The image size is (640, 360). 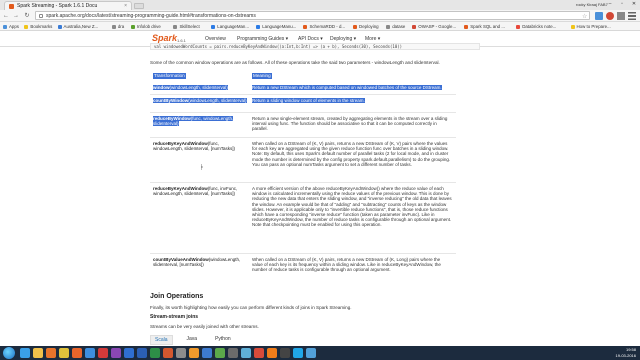 What do you see at coordinates (181, 353) in the screenshot?
I see `settings-icon` at bounding box center [181, 353].